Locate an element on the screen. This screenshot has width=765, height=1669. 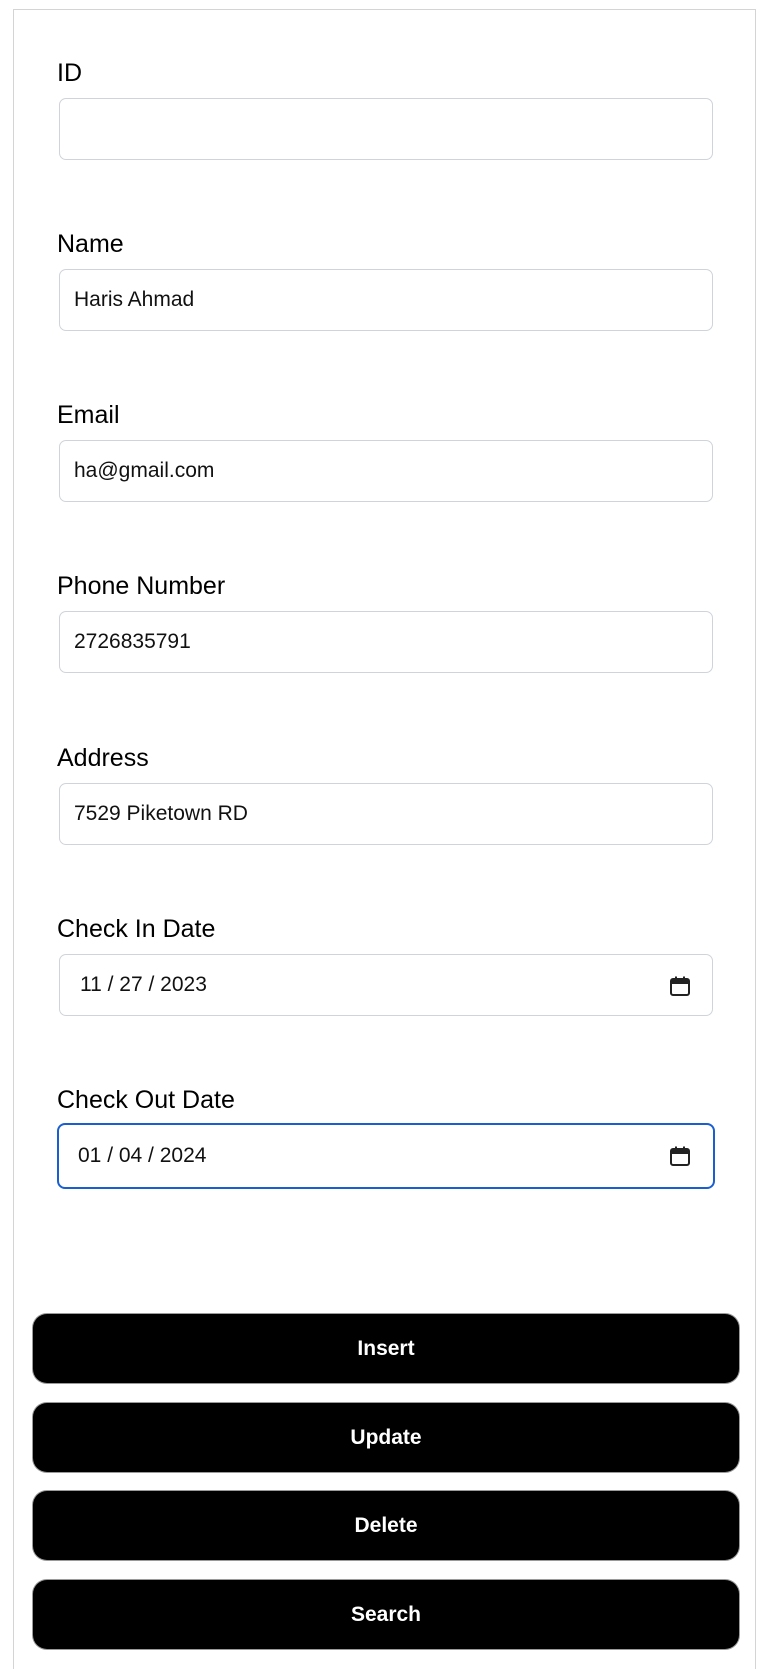
insert-button: Insert is located at coordinates (386, 1348).